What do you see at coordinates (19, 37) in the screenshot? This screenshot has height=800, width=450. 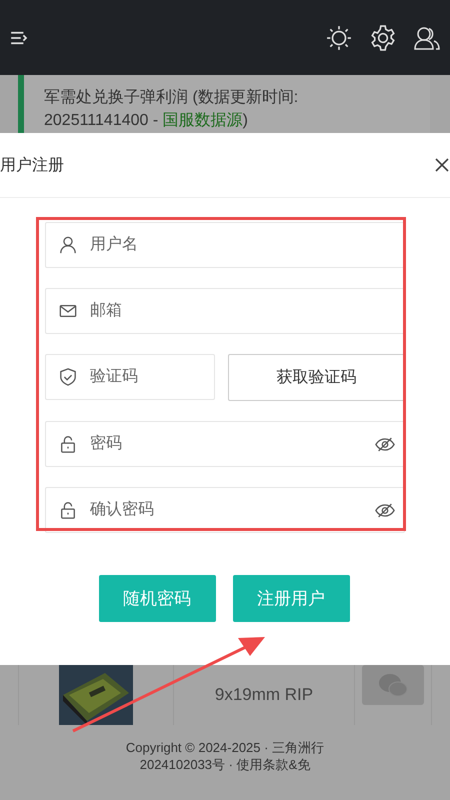 I see `menu-icon` at bounding box center [19, 37].